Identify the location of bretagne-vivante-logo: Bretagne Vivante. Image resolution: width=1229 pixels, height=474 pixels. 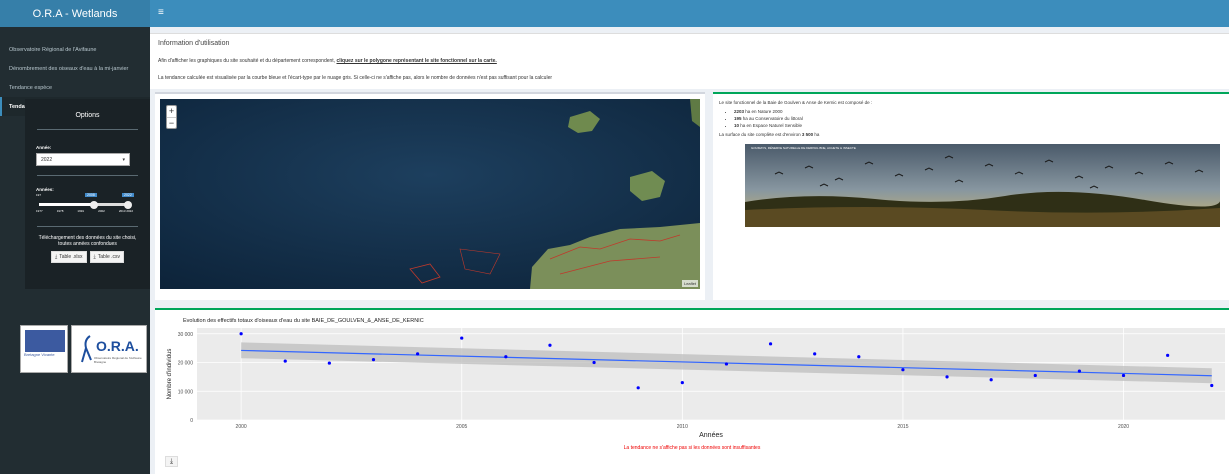
(44, 349).